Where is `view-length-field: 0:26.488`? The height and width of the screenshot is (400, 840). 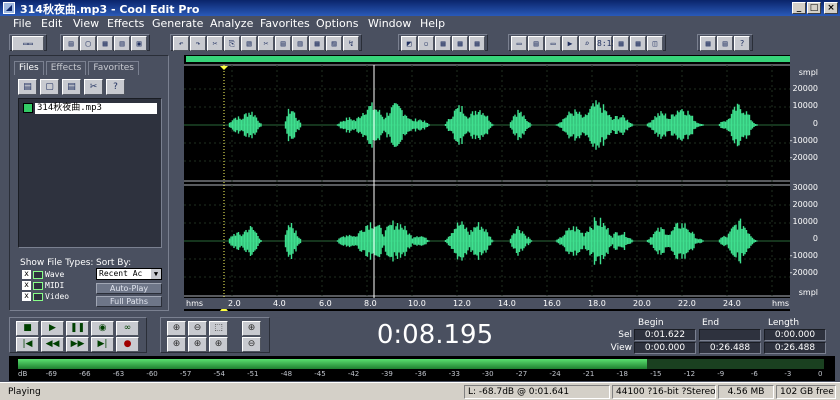
view-length-field: 0:26.488 is located at coordinates (795, 348).